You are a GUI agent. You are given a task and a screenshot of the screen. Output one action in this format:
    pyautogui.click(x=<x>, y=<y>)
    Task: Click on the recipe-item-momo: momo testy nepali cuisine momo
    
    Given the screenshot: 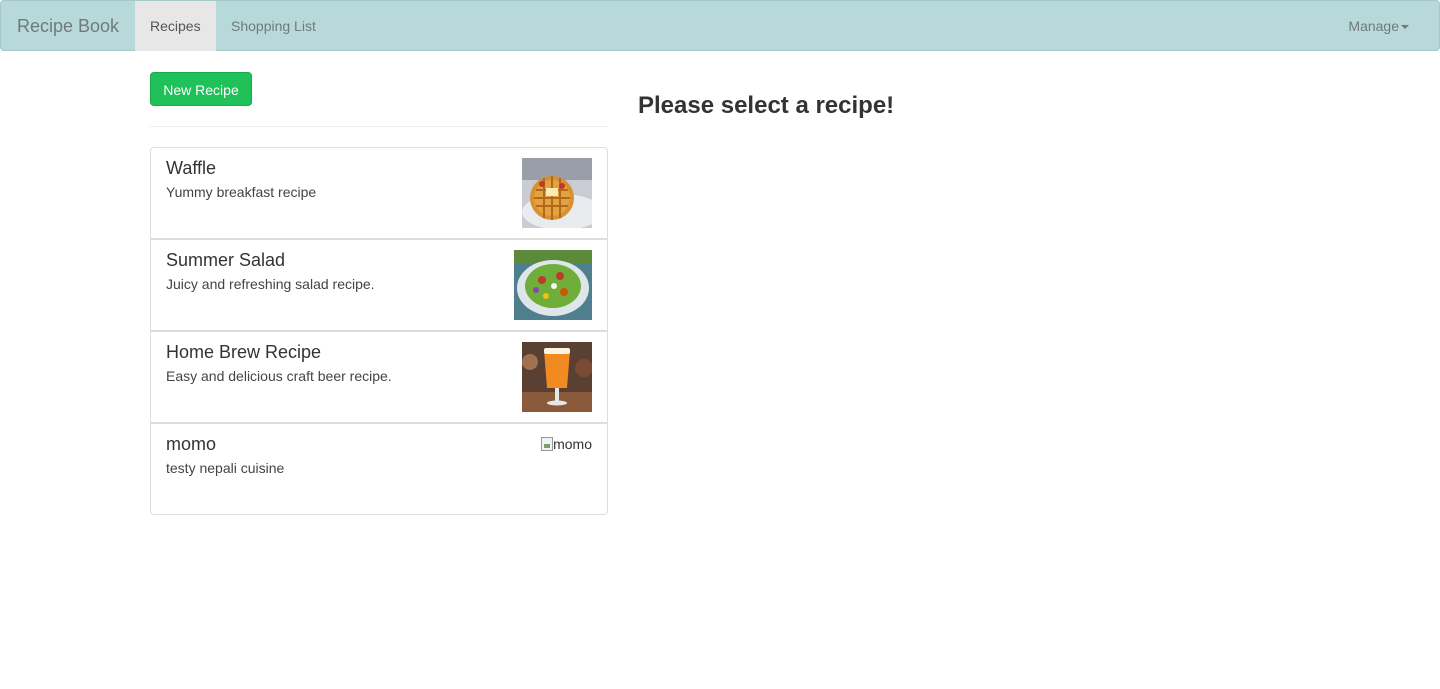 What is the action you would take?
    pyautogui.click(x=379, y=469)
    